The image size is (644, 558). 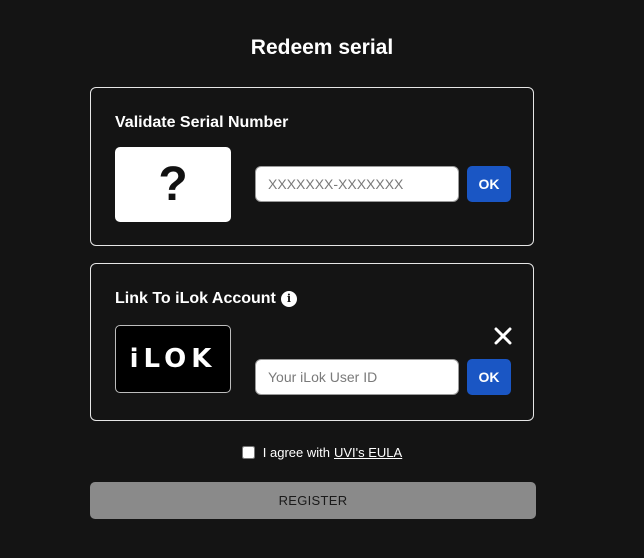 What do you see at coordinates (195, 298) in the screenshot?
I see `ilok-panel-title: Link To iLok Account` at bounding box center [195, 298].